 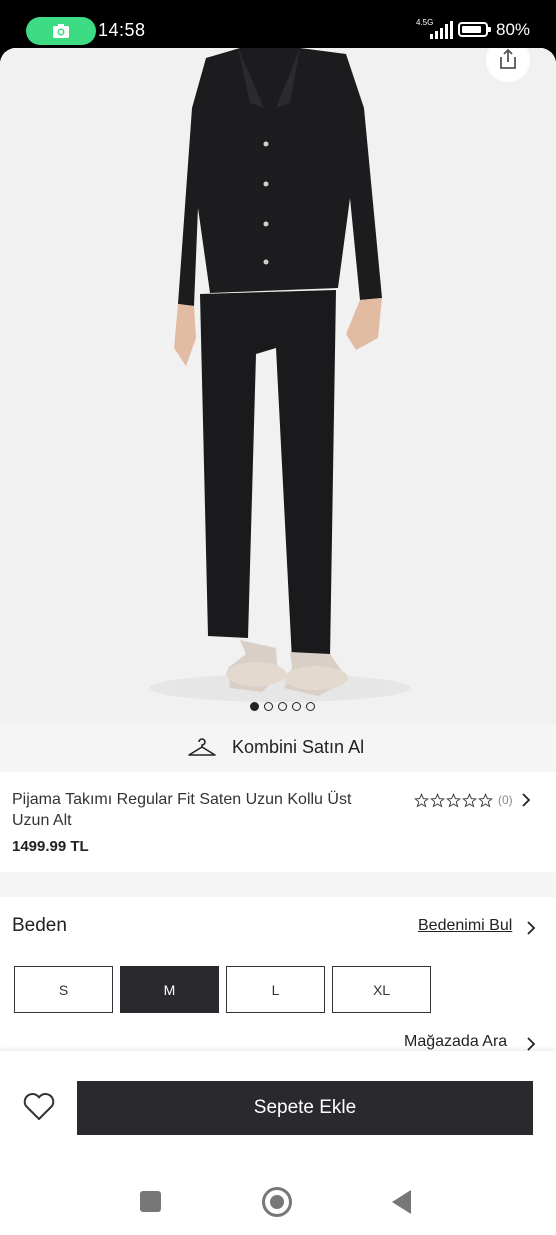 What do you see at coordinates (39, 1106) in the screenshot?
I see `heart-icon` at bounding box center [39, 1106].